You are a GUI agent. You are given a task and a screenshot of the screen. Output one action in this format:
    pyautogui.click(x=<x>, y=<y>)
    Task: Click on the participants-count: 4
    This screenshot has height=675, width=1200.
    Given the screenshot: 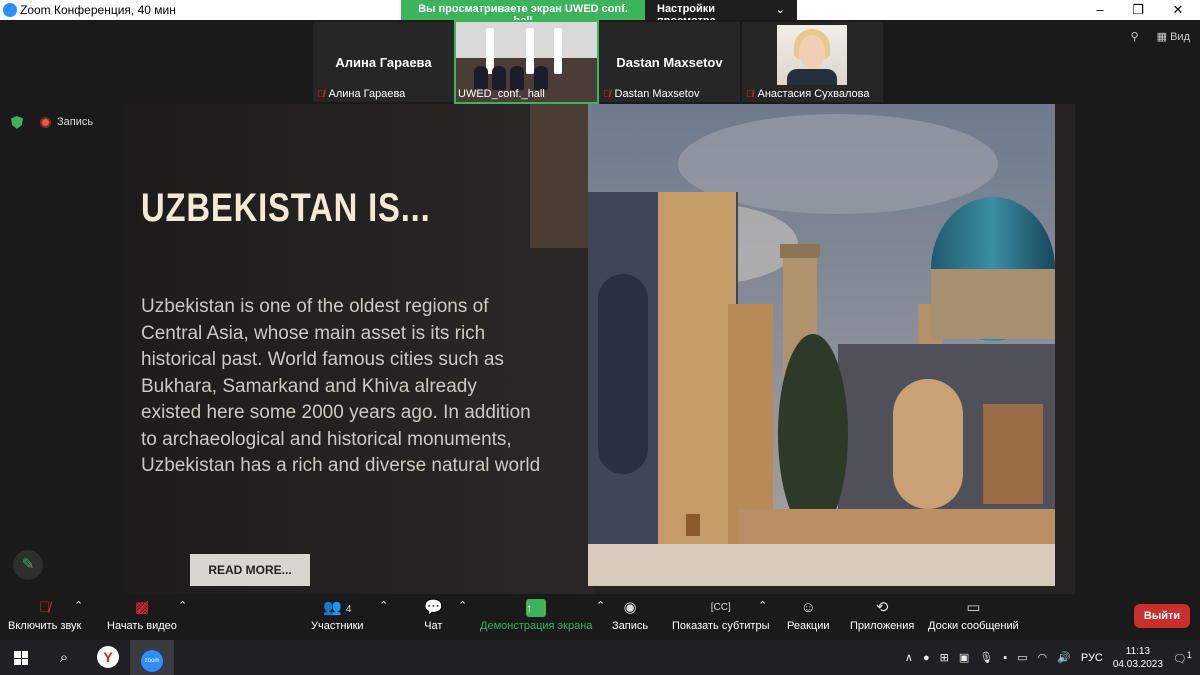 What is the action you would take?
    pyautogui.click(x=348, y=609)
    